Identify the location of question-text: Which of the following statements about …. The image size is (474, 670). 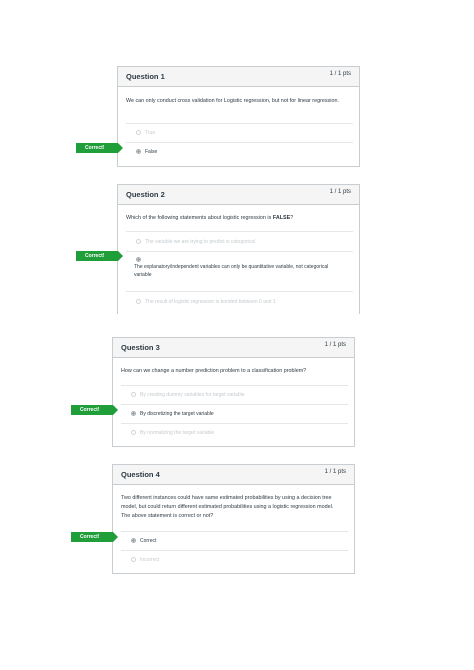
(235, 218).